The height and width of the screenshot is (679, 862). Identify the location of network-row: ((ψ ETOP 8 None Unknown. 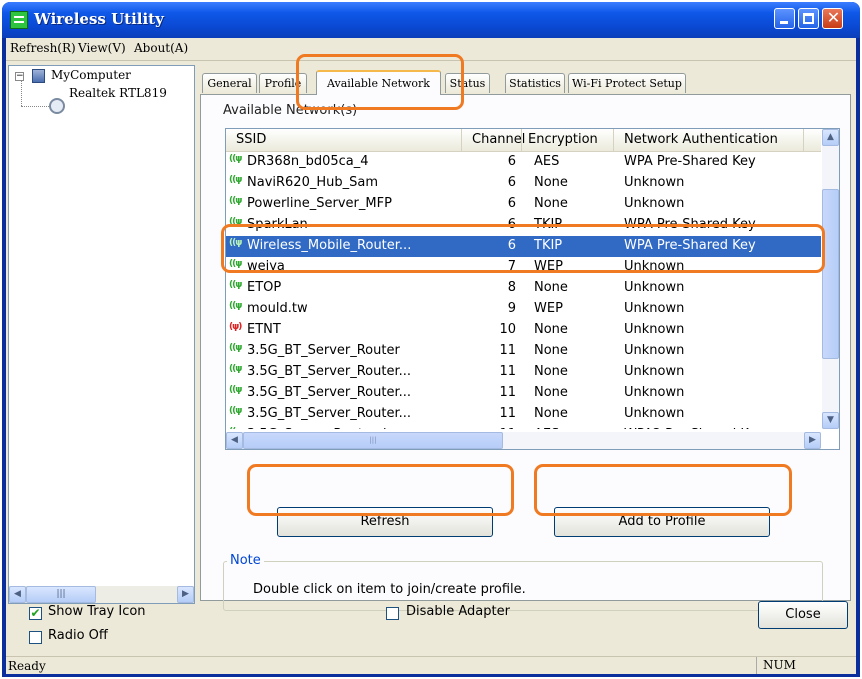
(523, 288).